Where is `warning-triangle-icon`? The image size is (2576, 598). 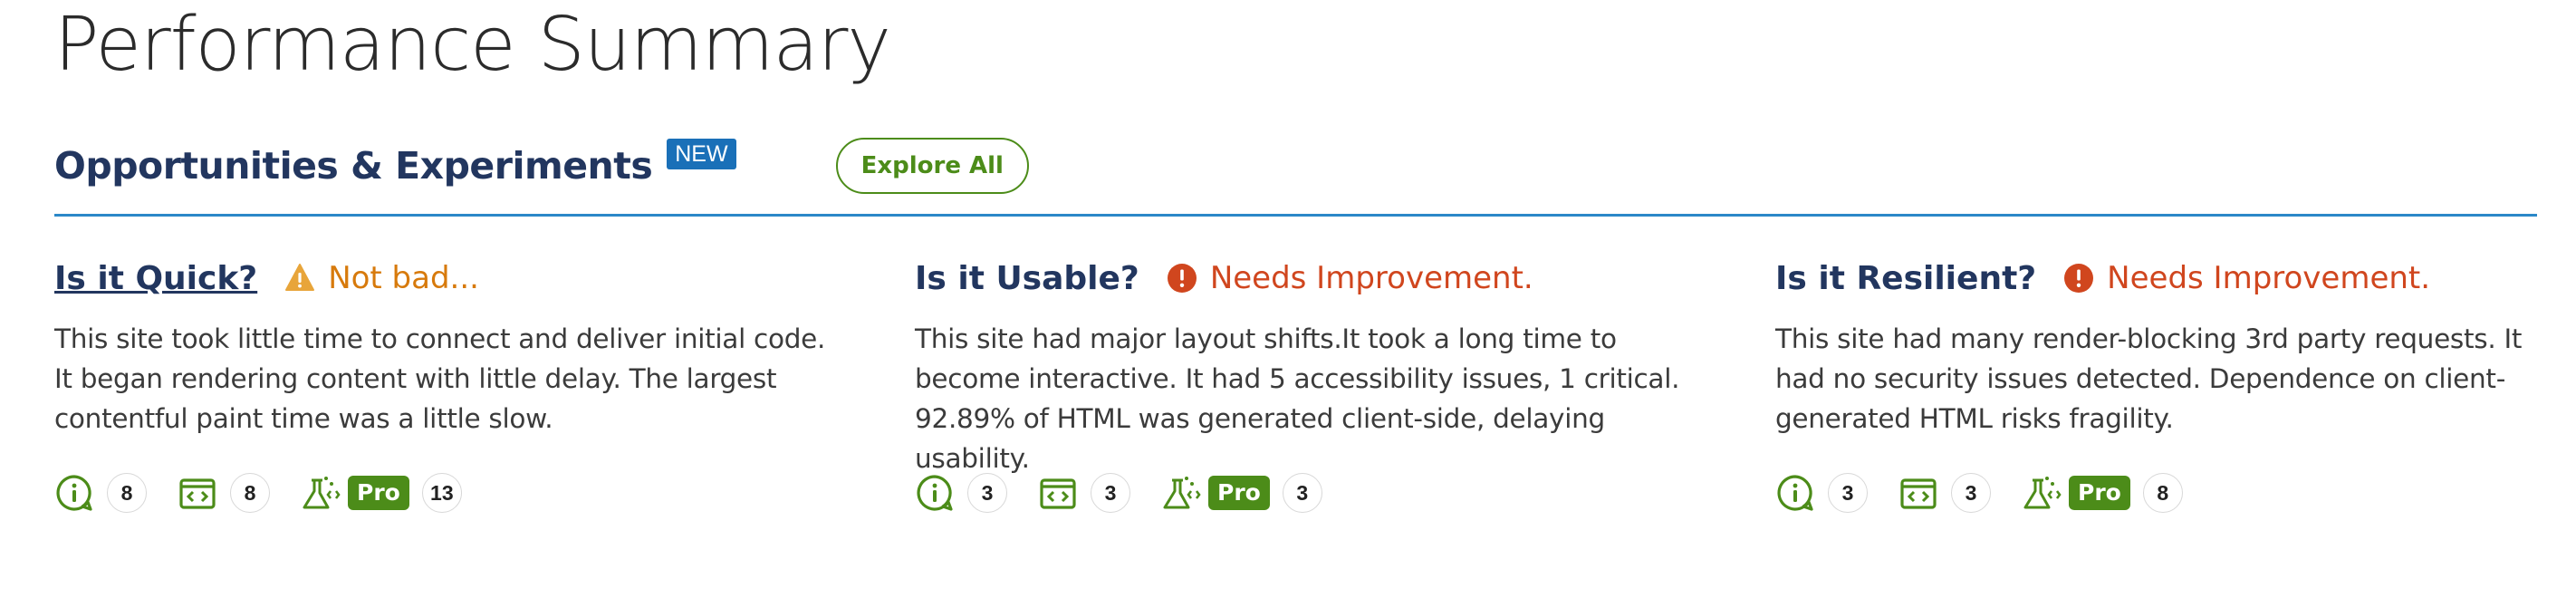
warning-triangle-icon is located at coordinates (300, 277).